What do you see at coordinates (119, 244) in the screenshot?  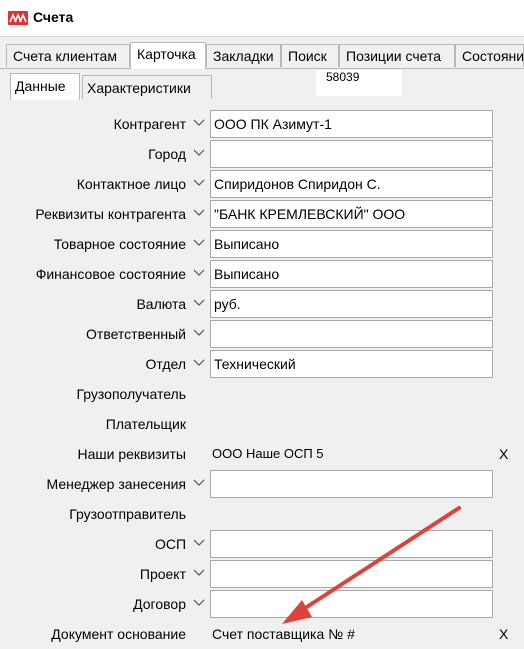 I see `field-label: Товарное состояние` at bounding box center [119, 244].